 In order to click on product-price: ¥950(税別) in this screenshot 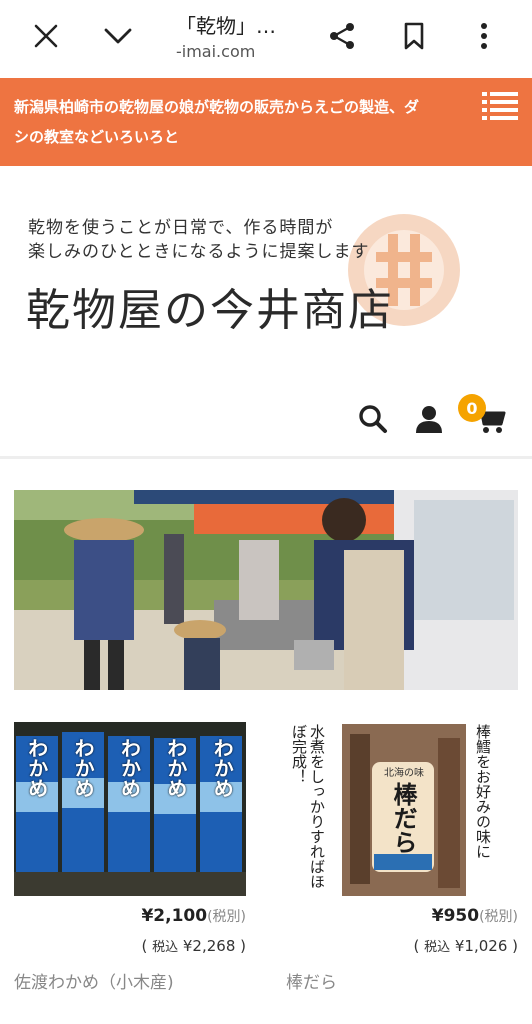, I will do `click(475, 916)`.